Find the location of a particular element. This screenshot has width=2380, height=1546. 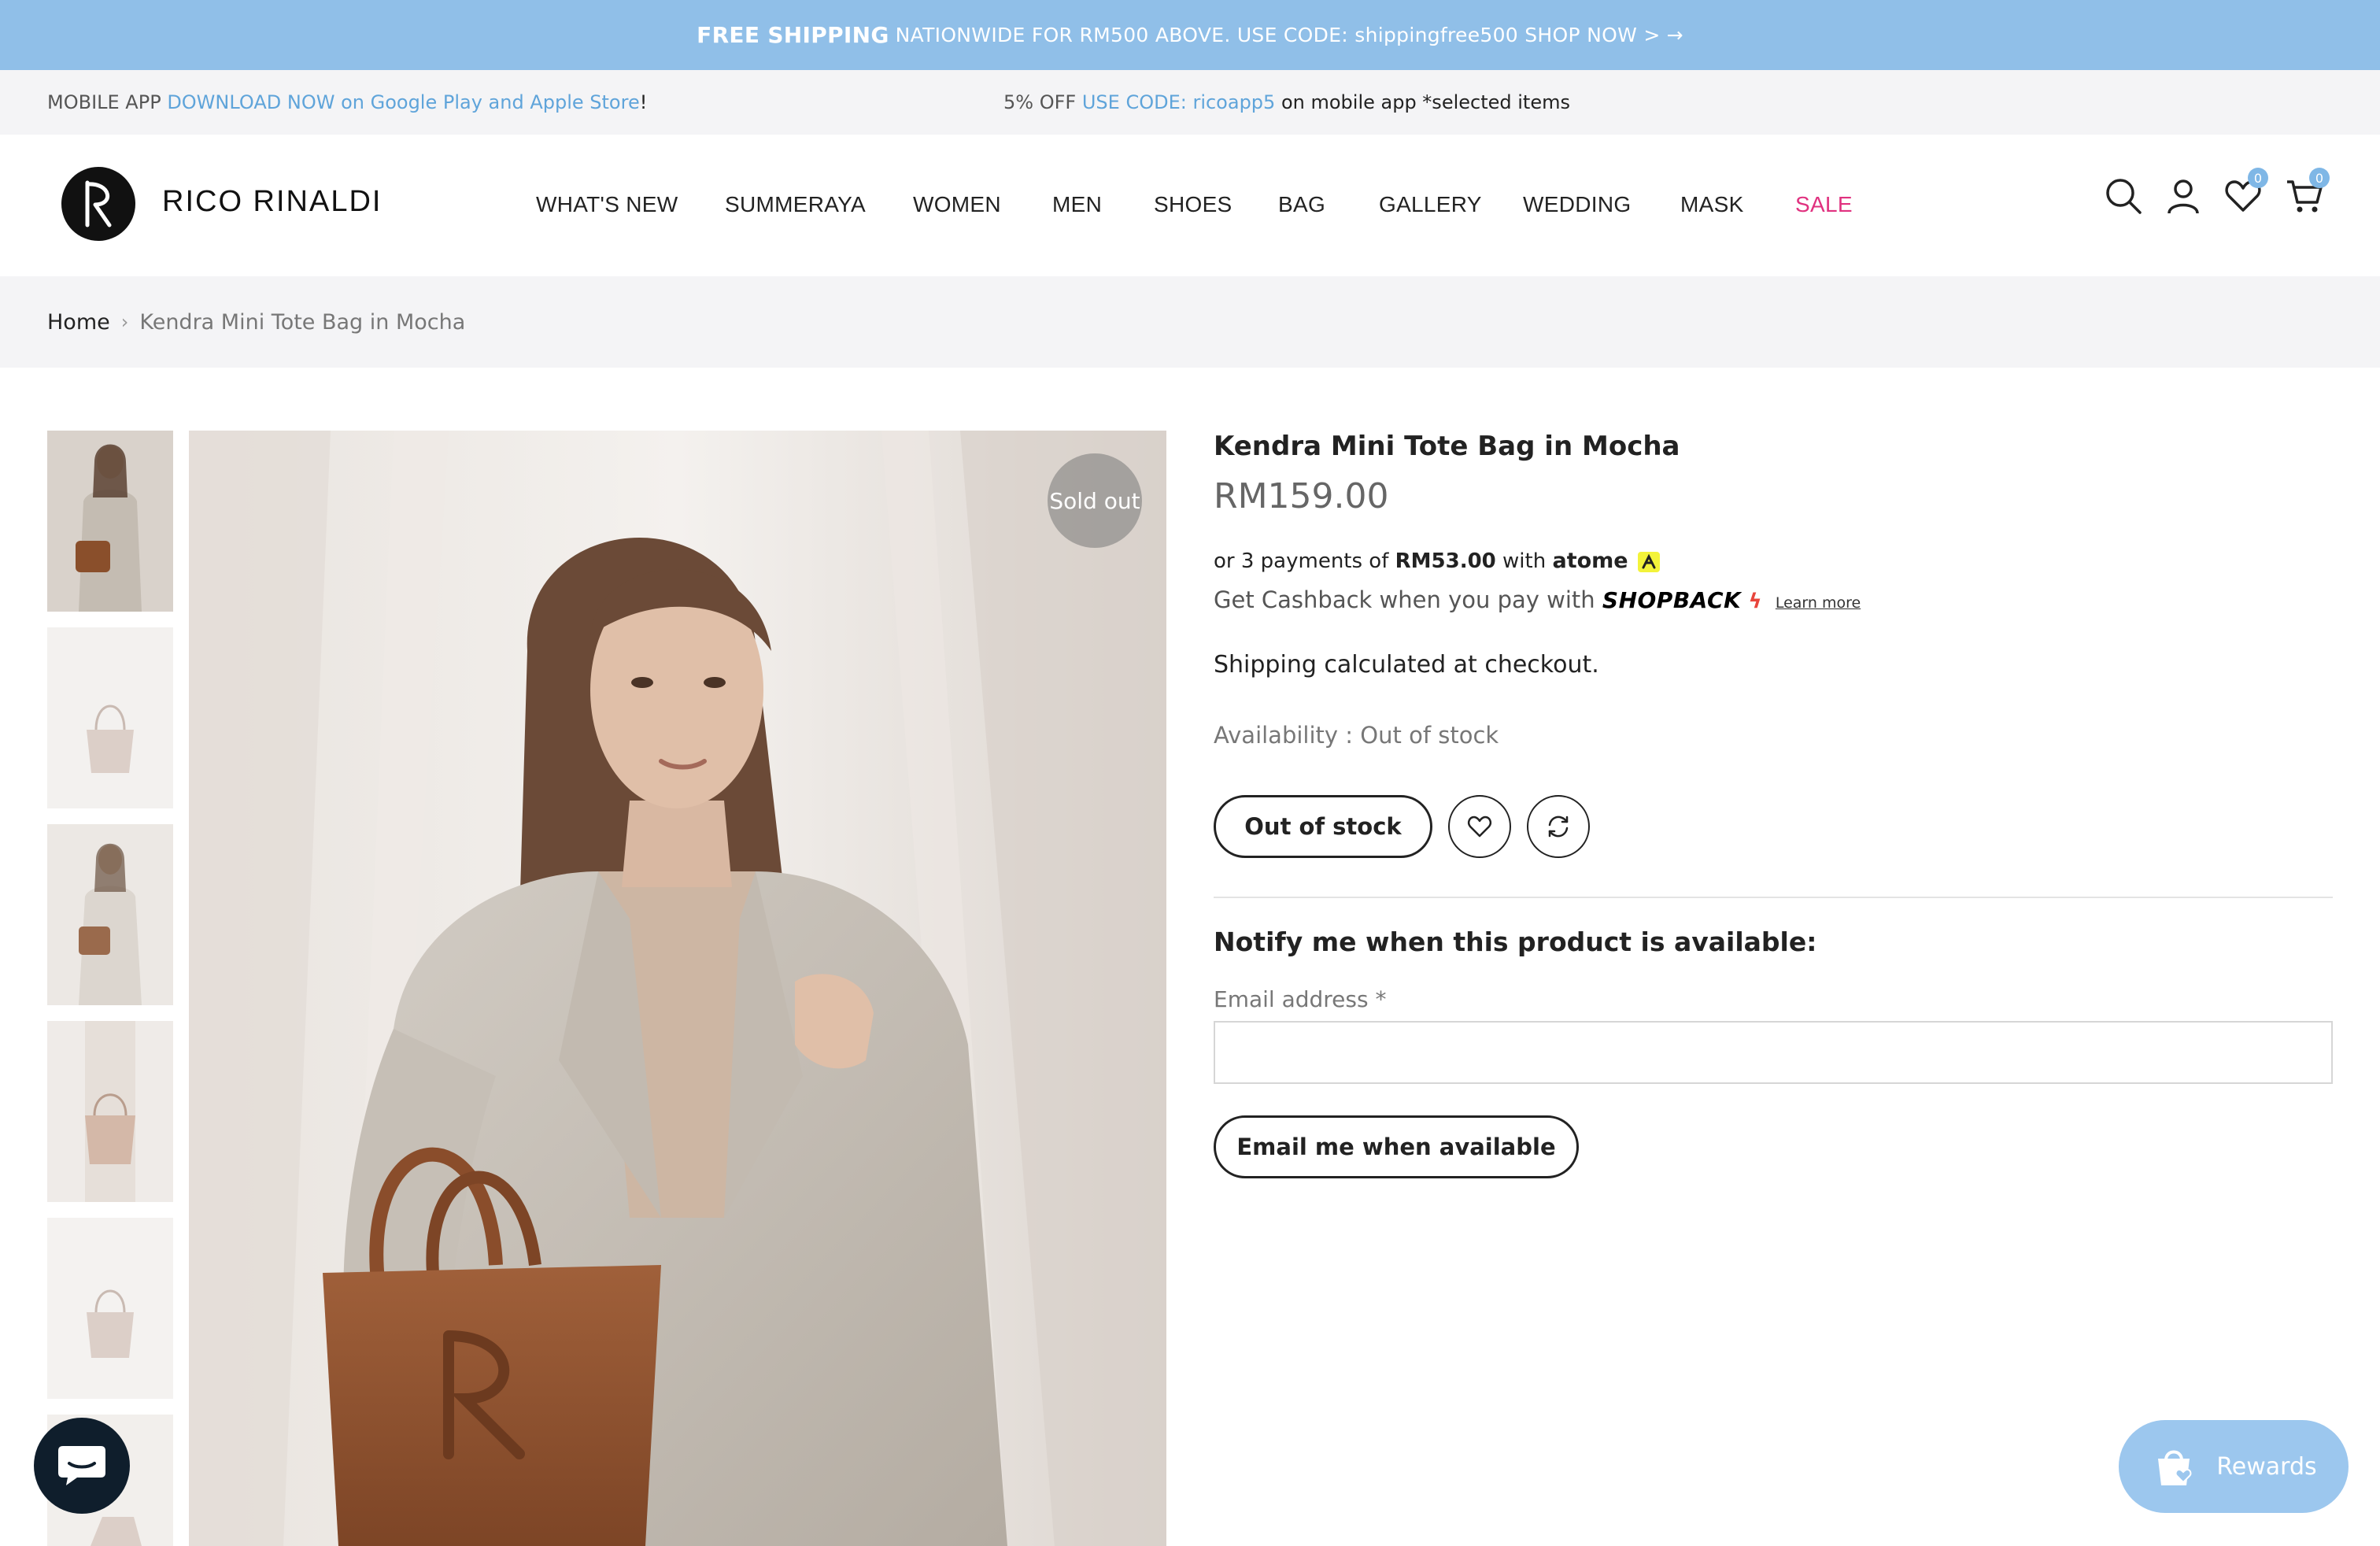

nav-whats-new: WHAT'S NEW is located at coordinates (607, 205).